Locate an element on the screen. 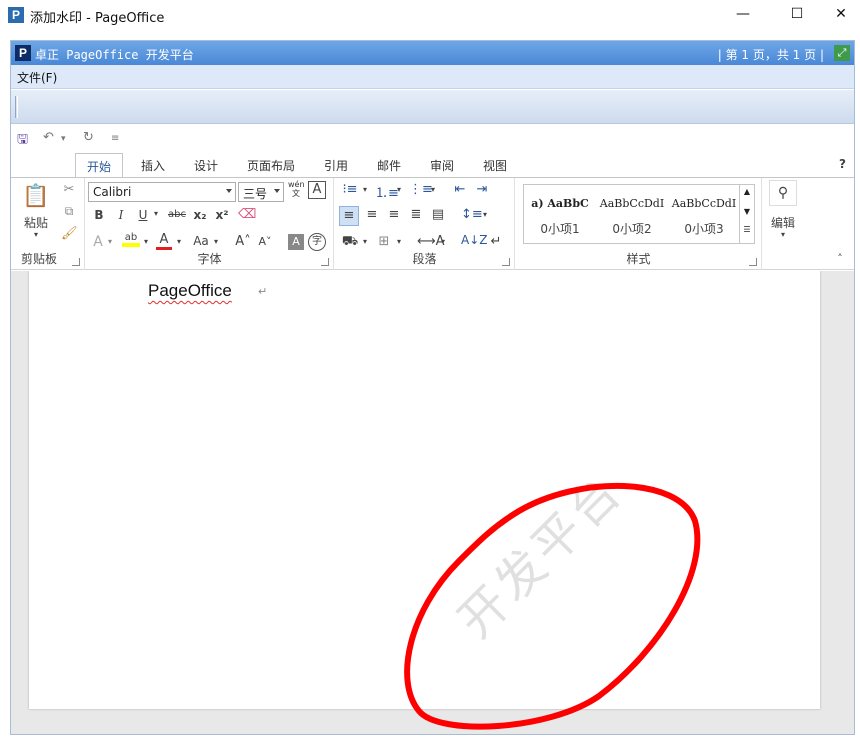  italic-icon: I is located at coordinates (121, 215).